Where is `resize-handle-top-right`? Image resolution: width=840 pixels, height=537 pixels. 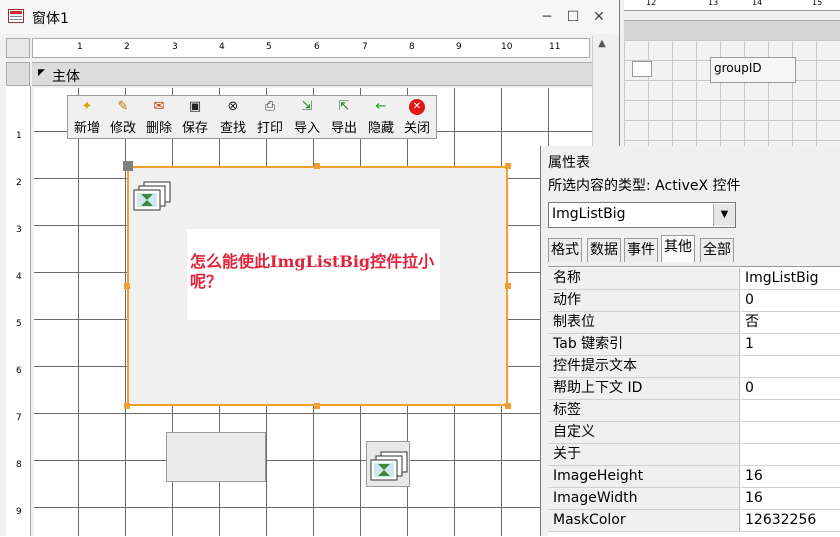
resize-handle-top-right is located at coordinates (508, 166).